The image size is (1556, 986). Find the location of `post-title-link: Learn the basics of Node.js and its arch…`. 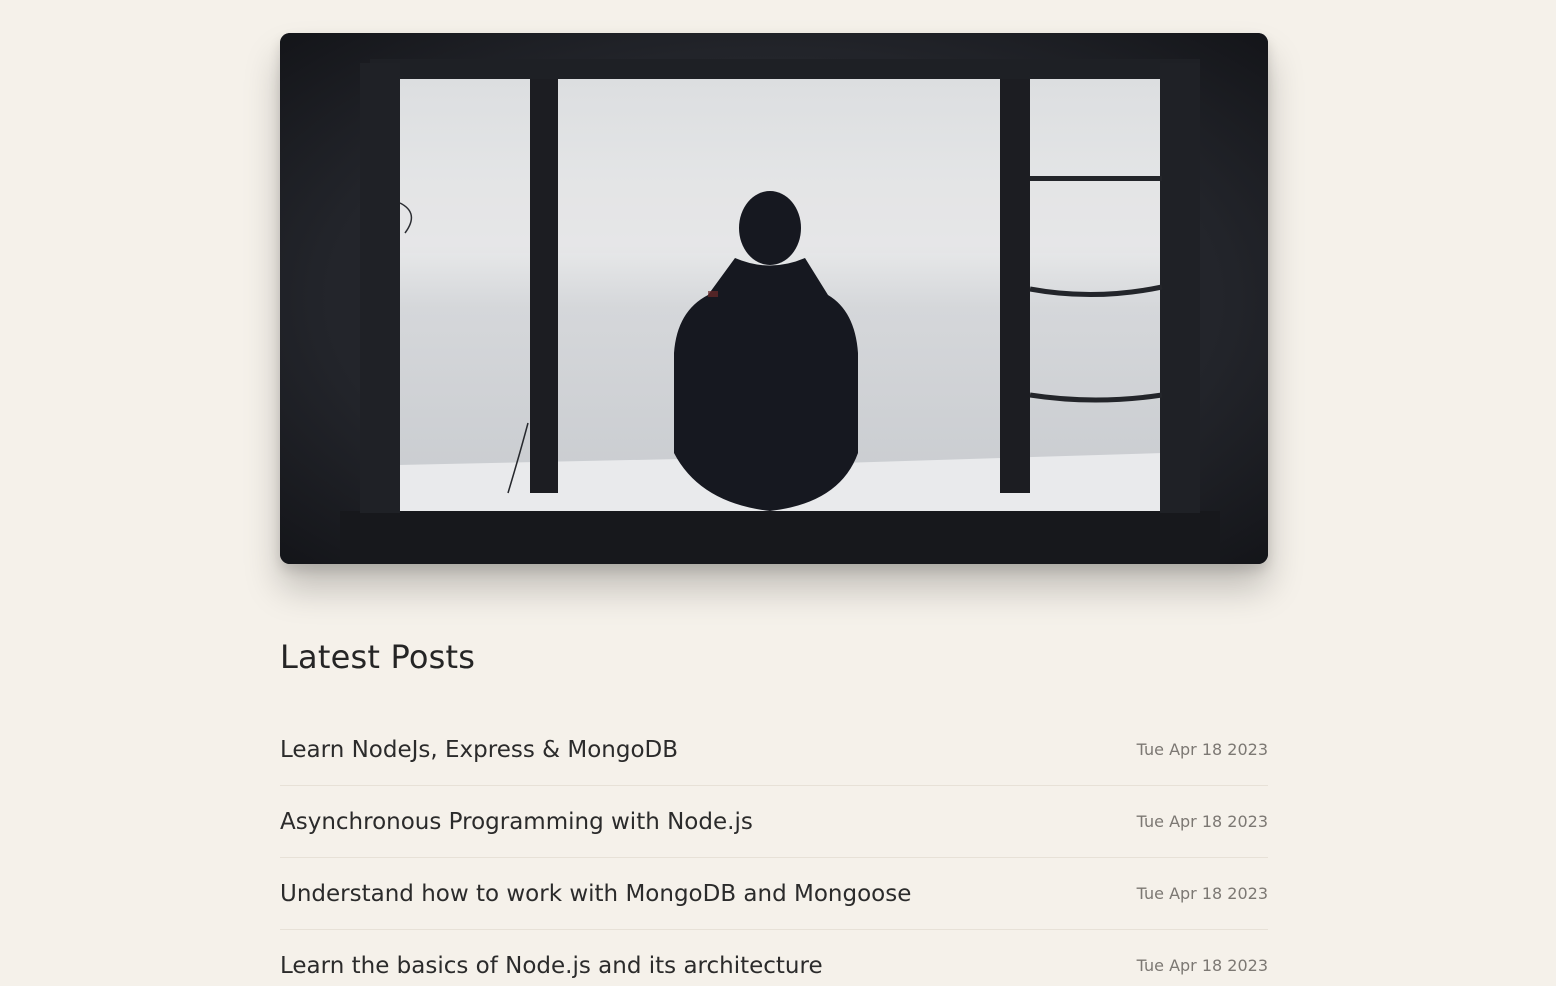

post-title-link: Learn the basics of Node.js and its arch… is located at coordinates (551, 966).